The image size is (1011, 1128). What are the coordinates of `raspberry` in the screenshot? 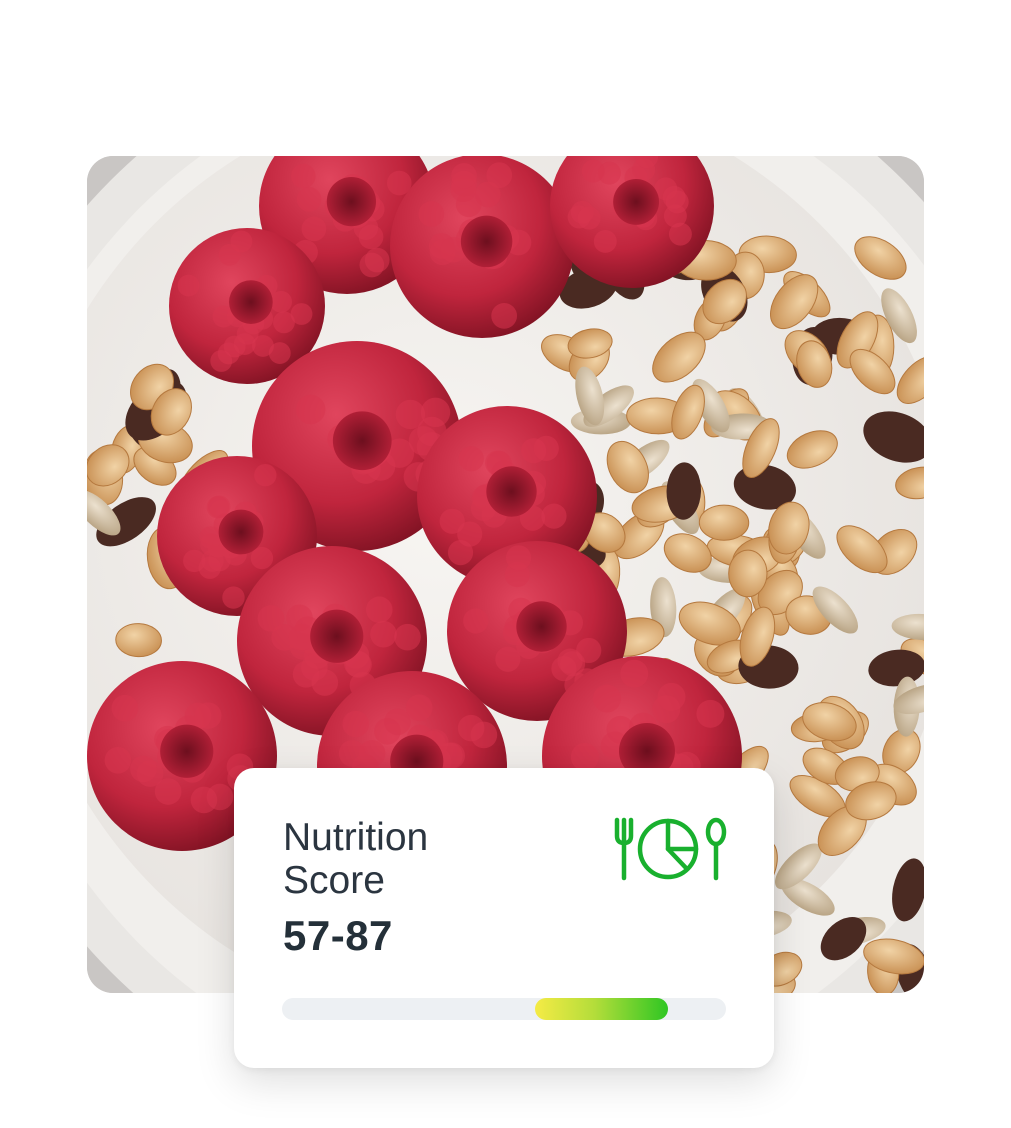 It's located at (482, 247).